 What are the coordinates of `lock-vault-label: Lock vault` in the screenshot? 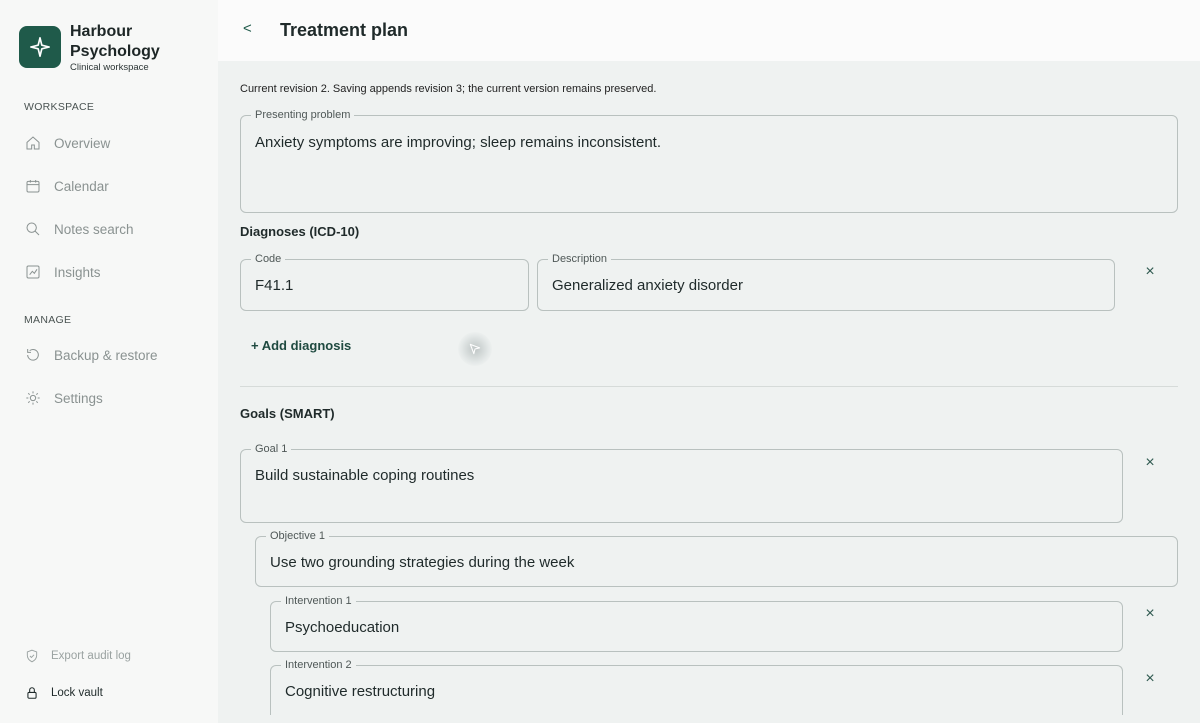 It's located at (77, 693).